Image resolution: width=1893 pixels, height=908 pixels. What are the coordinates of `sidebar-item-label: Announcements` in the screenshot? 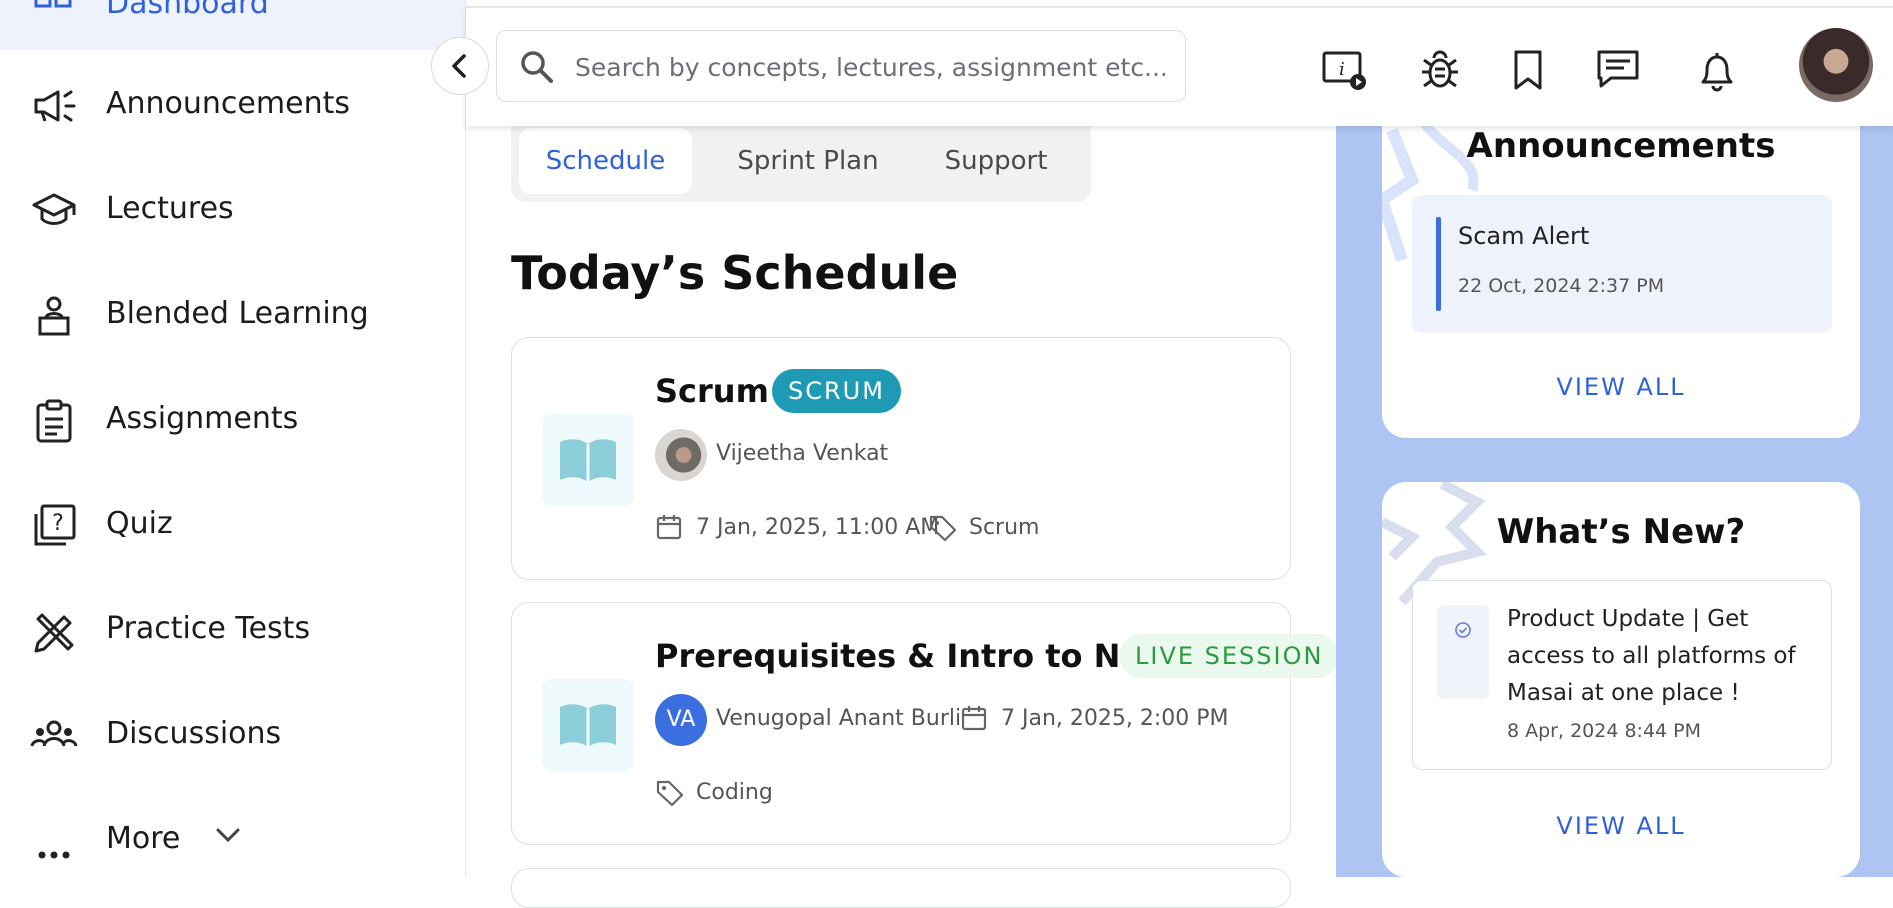 It's located at (228, 103).